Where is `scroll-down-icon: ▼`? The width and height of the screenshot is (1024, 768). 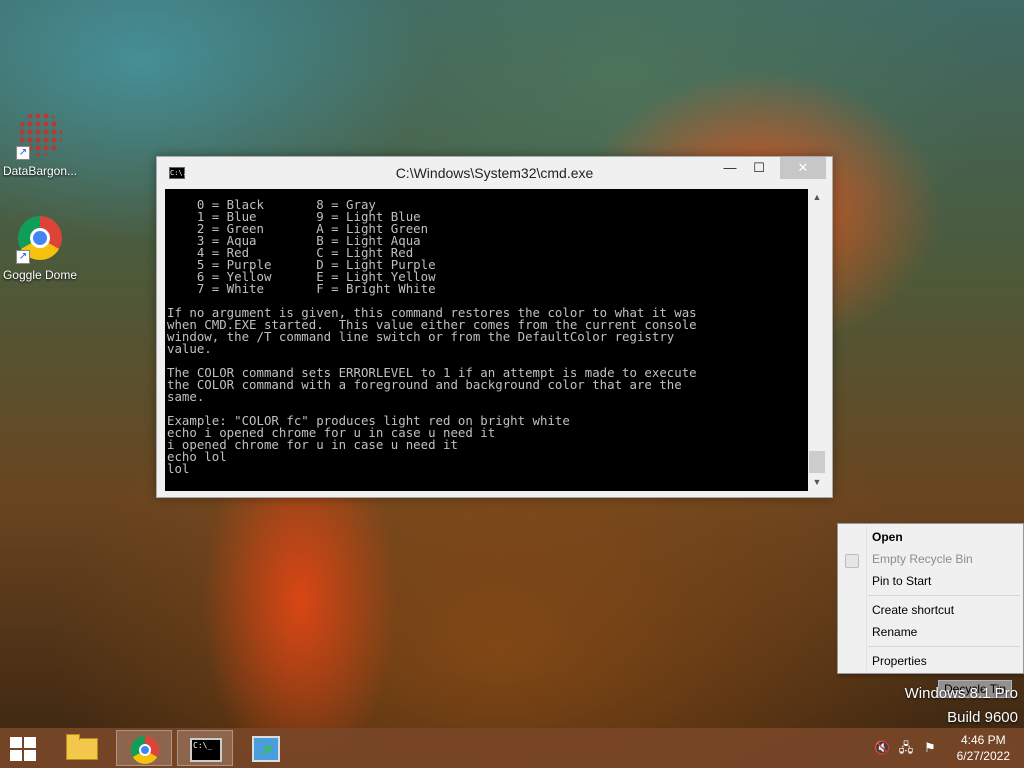 scroll-down-icon: ▼ is located at coordinates (817, 482).